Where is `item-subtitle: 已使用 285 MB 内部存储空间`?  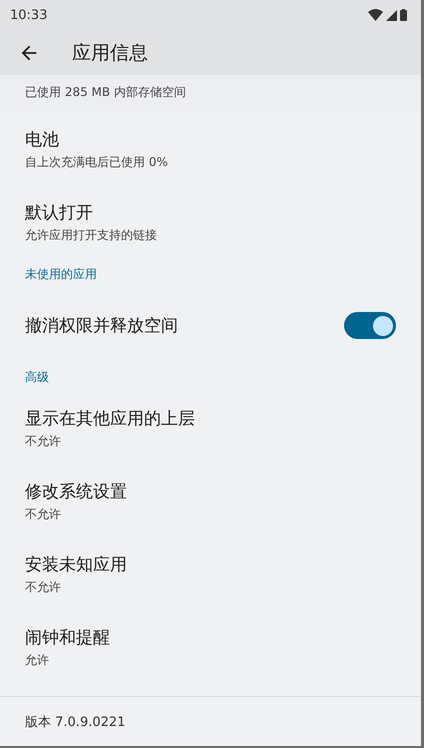
item-subtitle: 已使用 285 MB 内部存储空间 is located at coordinates (106, 92).